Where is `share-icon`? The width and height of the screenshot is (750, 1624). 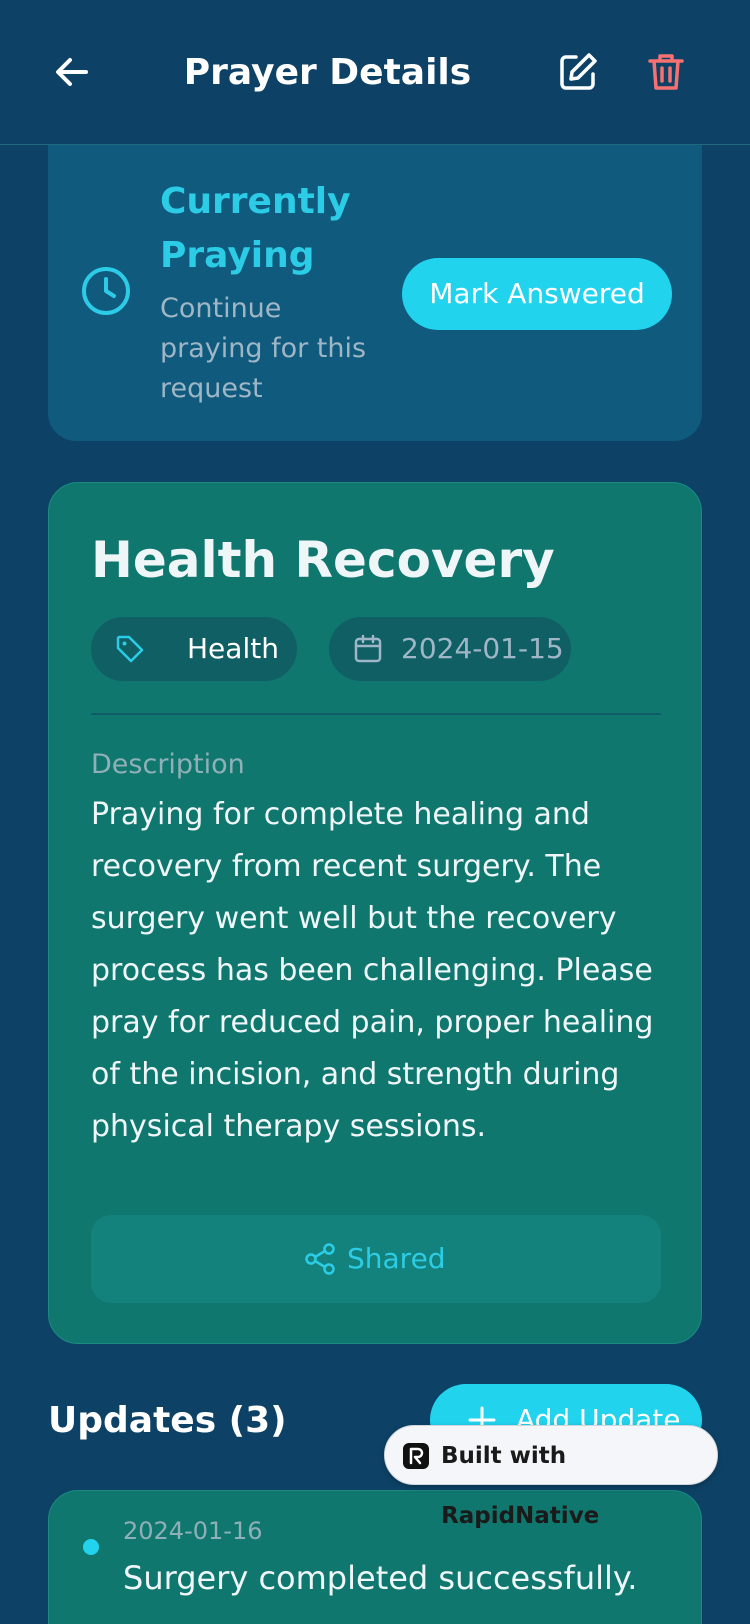 share-icon is located at coordinates (320, 1259).